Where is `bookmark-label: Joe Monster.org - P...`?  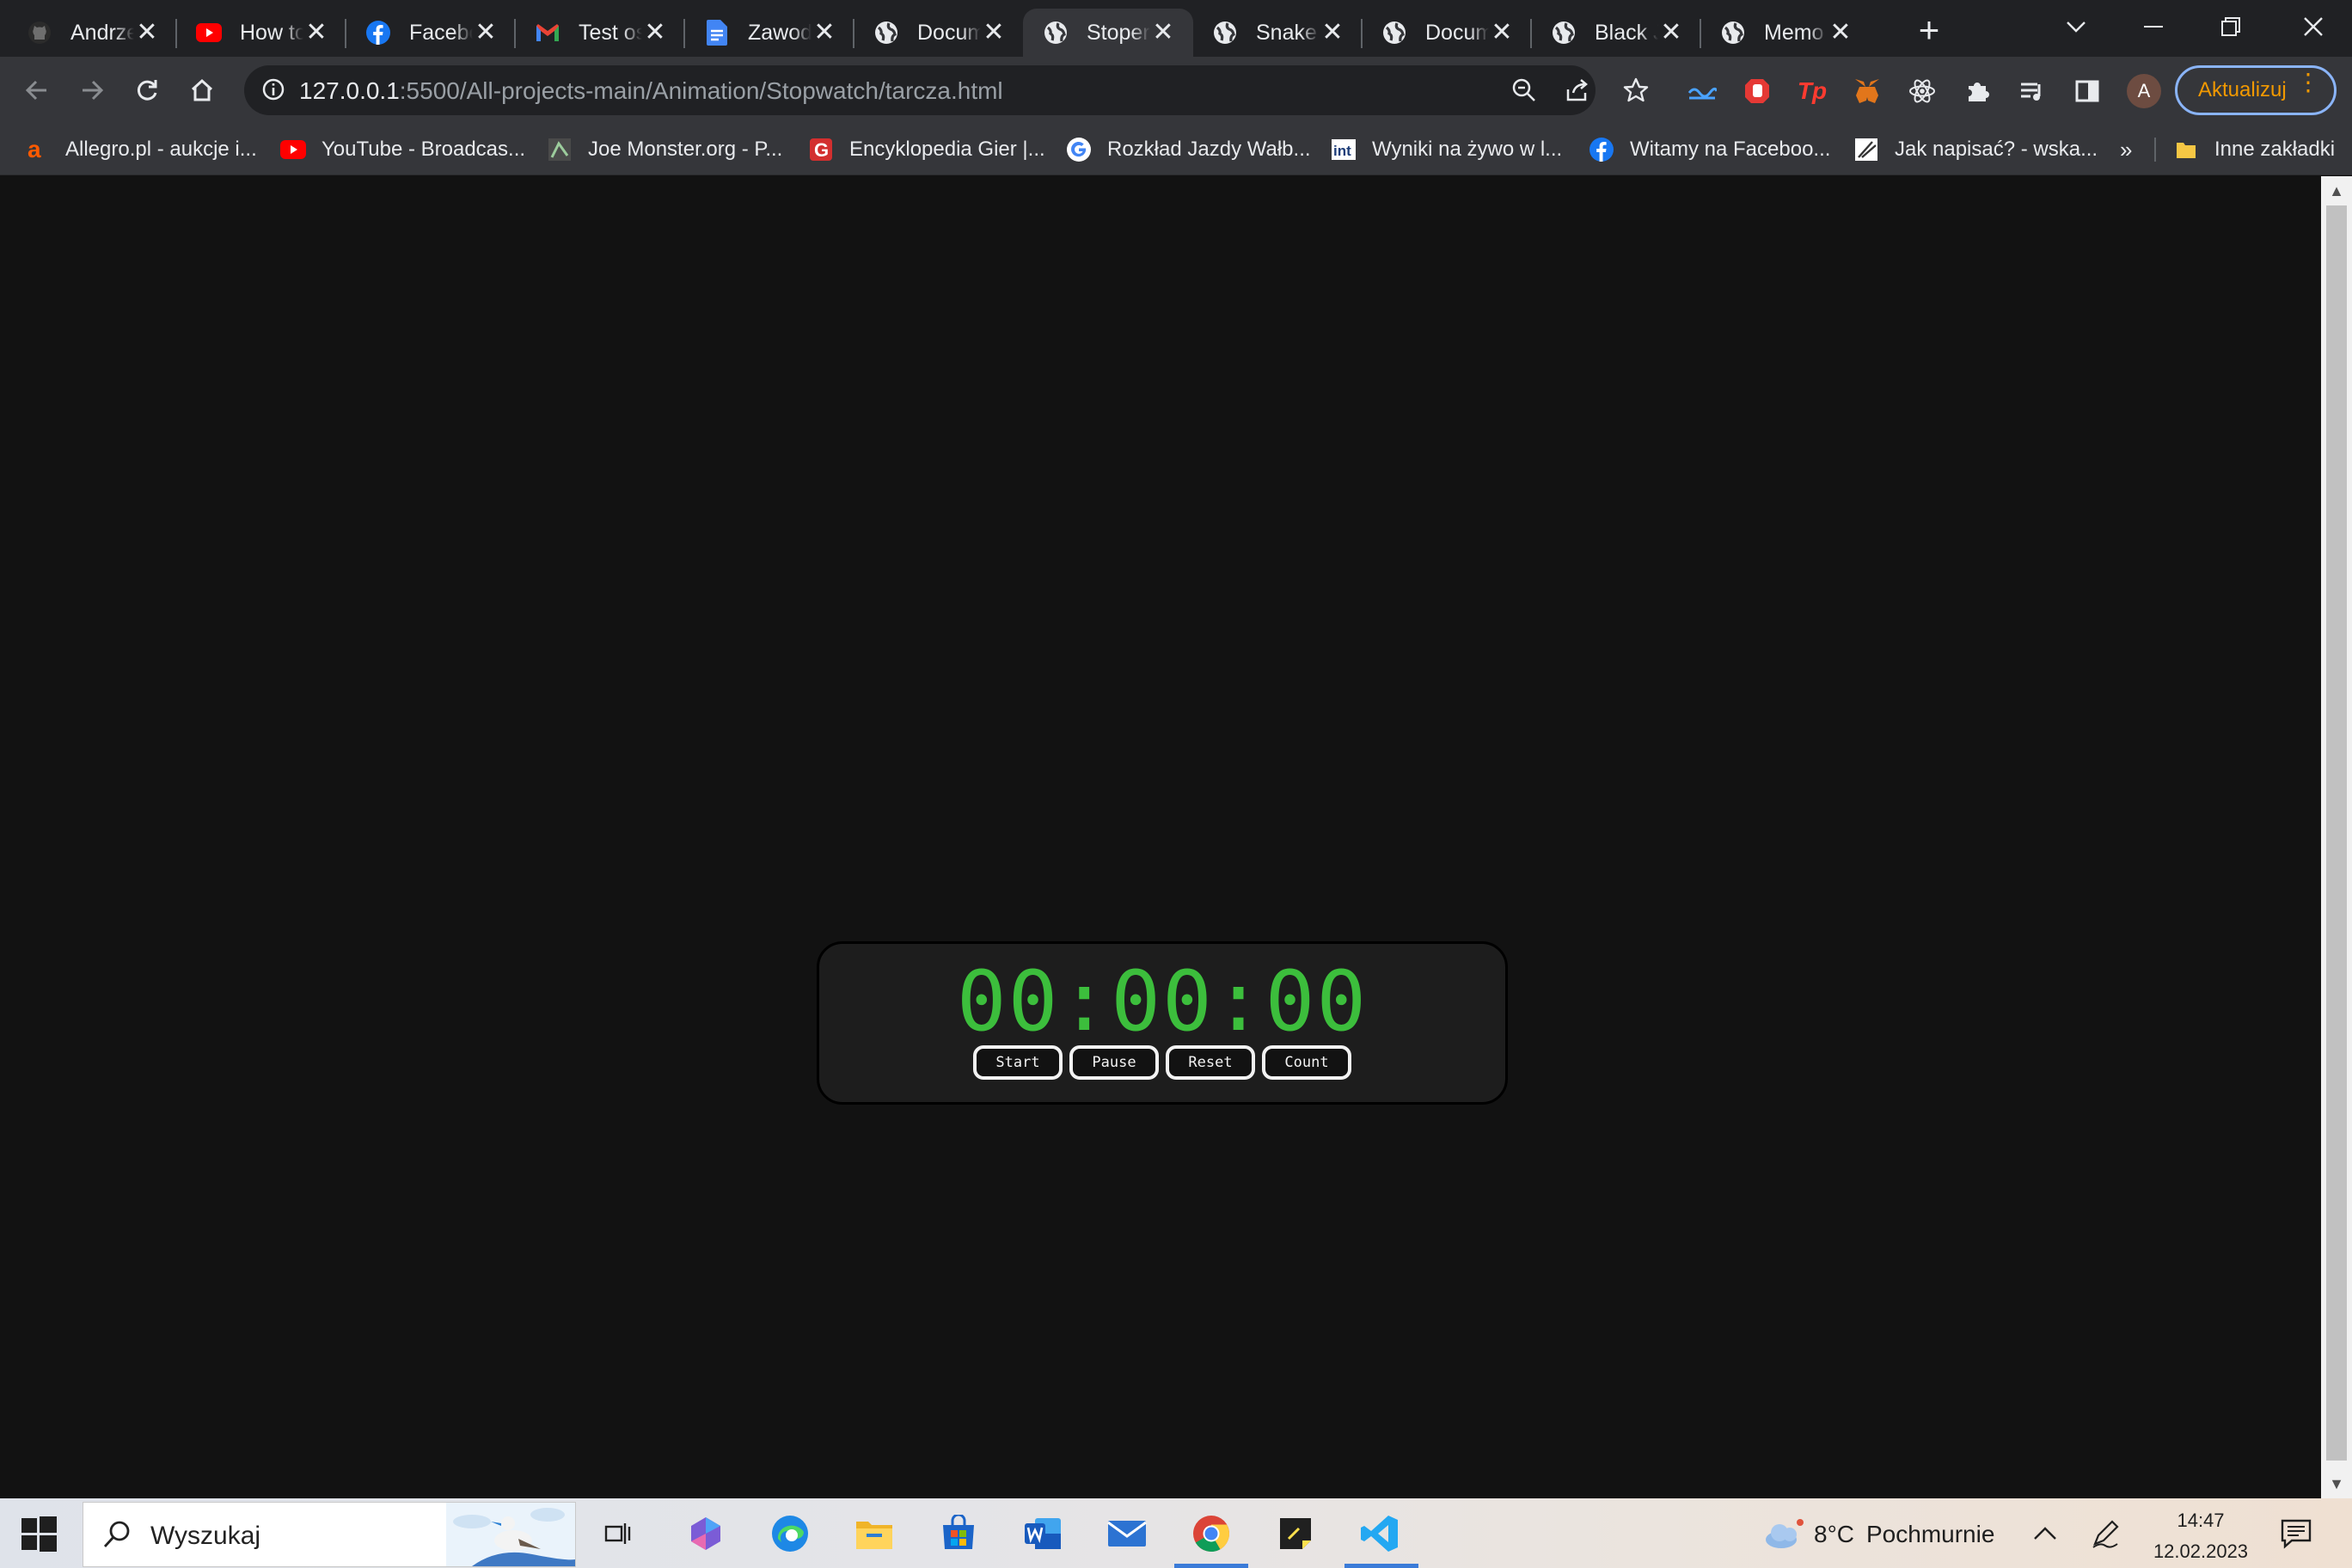 bookmark-label: Joe Monster.org - P... is located at coordinates (685, 149).